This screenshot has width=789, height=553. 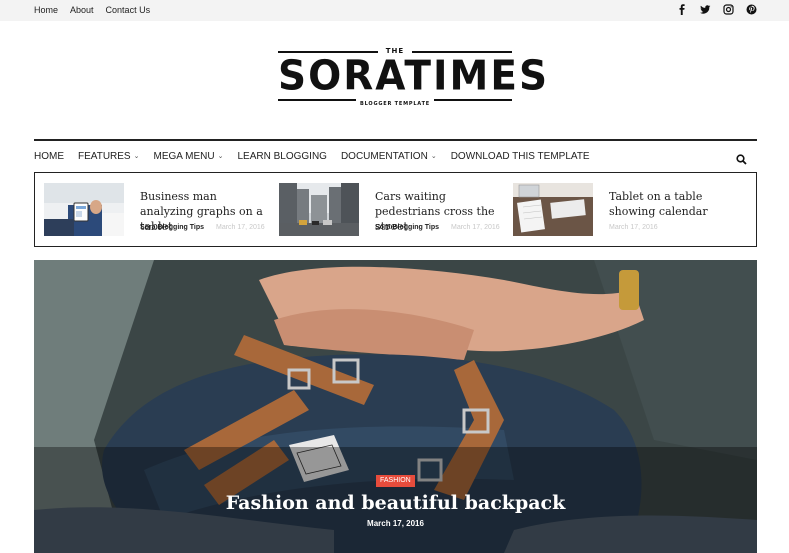 I want to click on pinterest-icon, so click(x=751, y=9).